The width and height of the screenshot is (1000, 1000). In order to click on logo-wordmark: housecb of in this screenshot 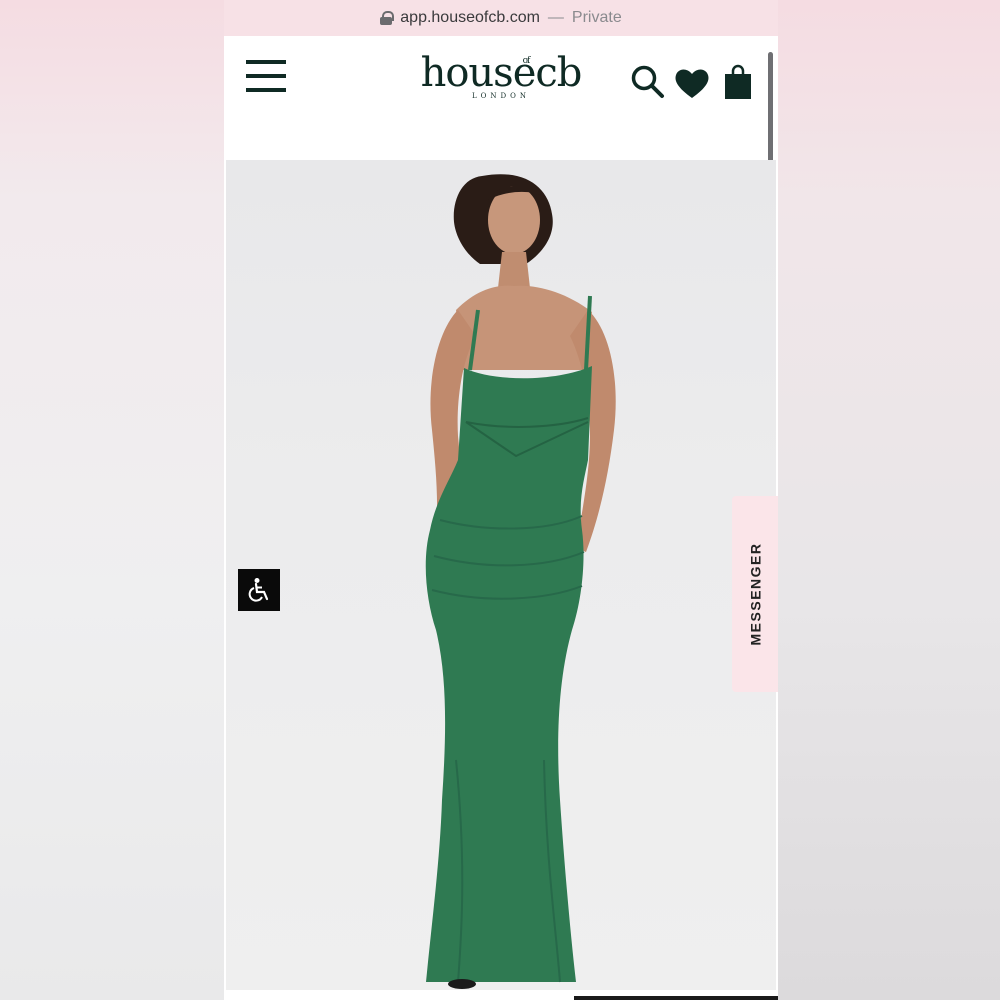, I will do `click(501, 73)`.